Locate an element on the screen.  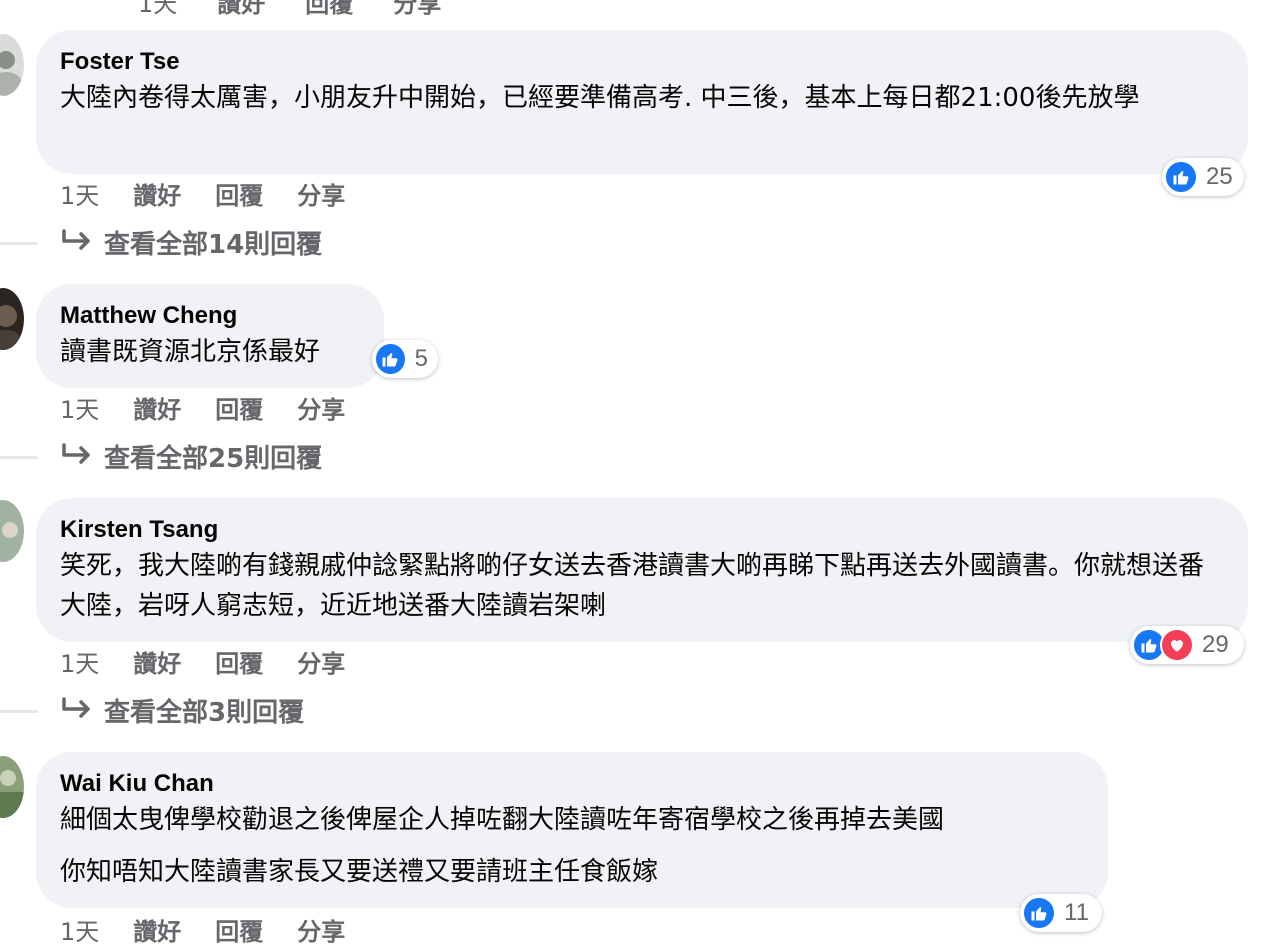
reaction-summary: 5 is located at coordinates (405, 359).